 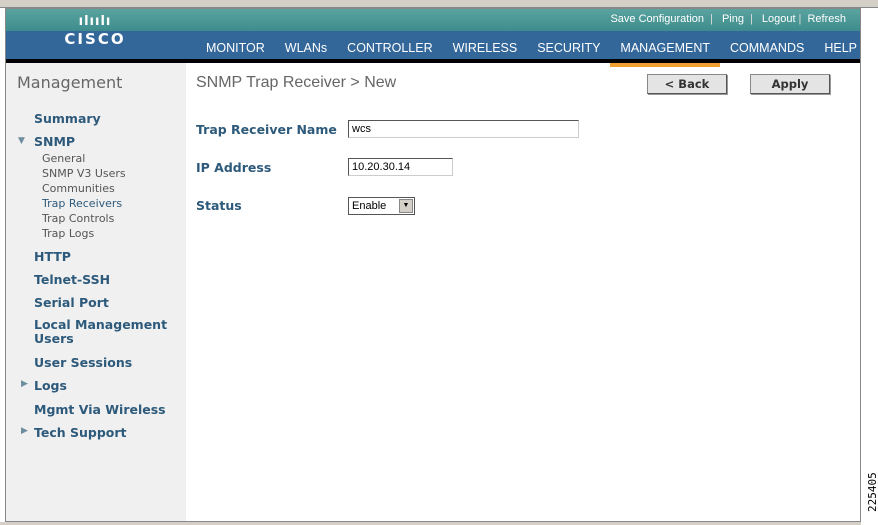 I want to click on status-value: Enable, so click(x=369, y=206).